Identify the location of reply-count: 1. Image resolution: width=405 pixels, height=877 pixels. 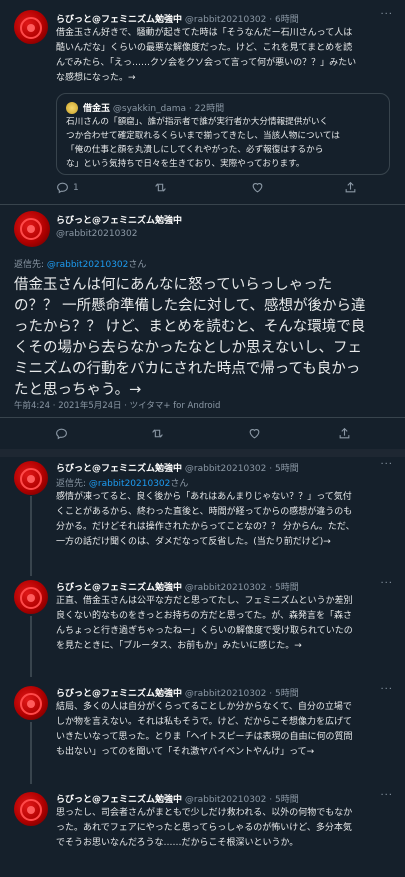
(76, 187).